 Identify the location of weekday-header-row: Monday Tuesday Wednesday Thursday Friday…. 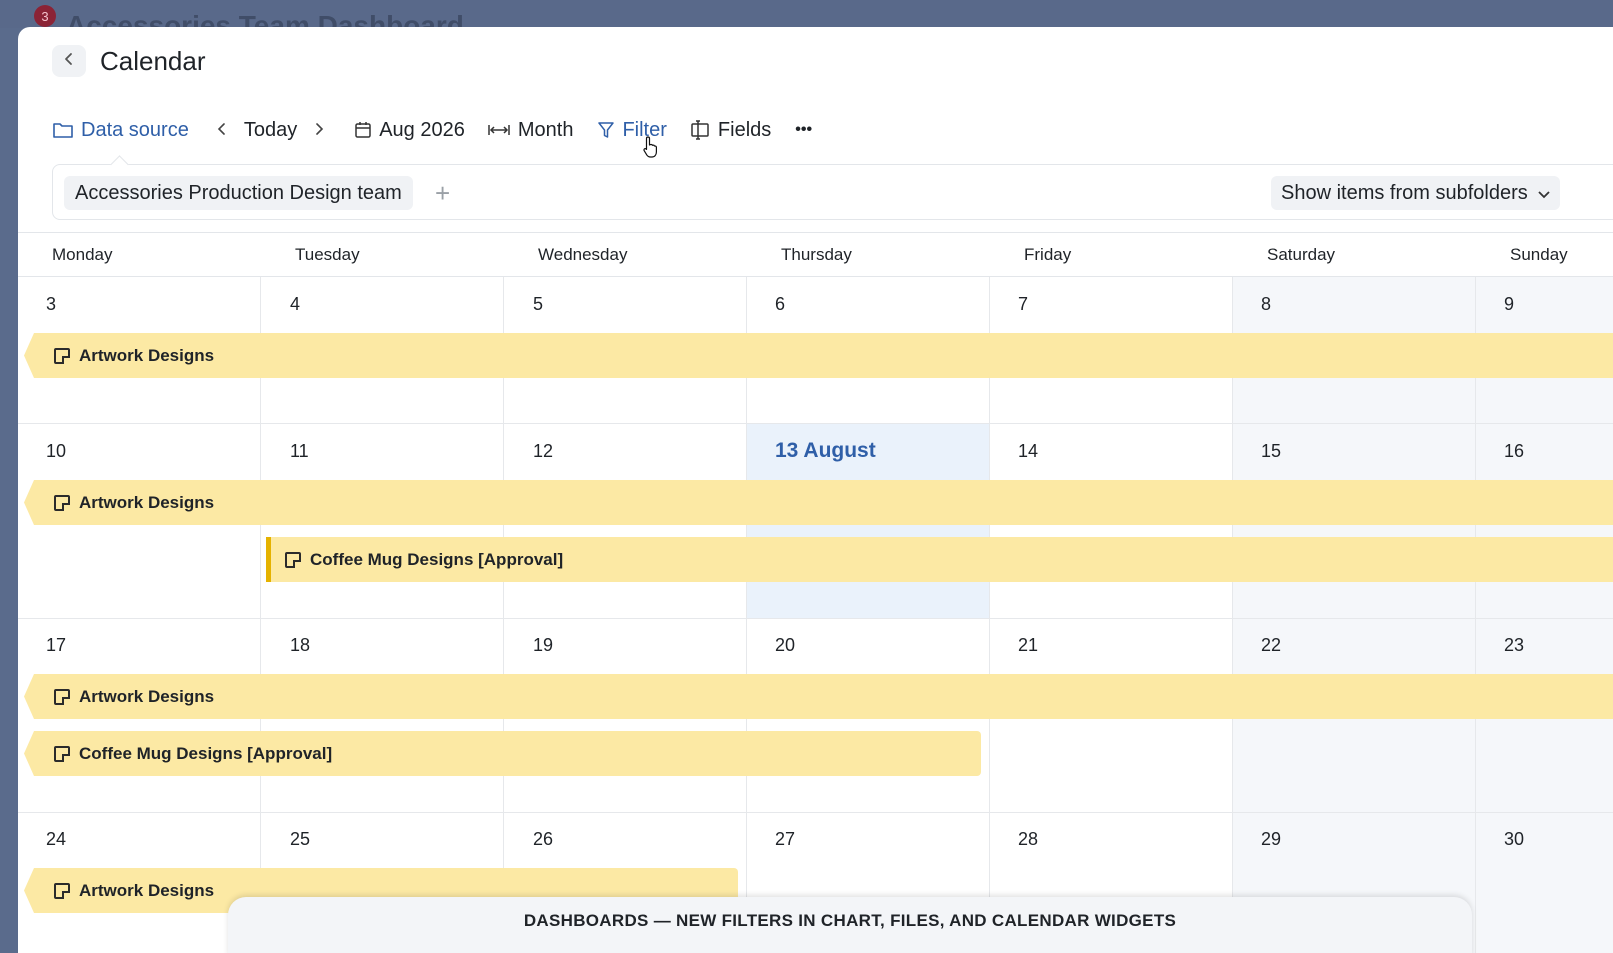
(815, 255).